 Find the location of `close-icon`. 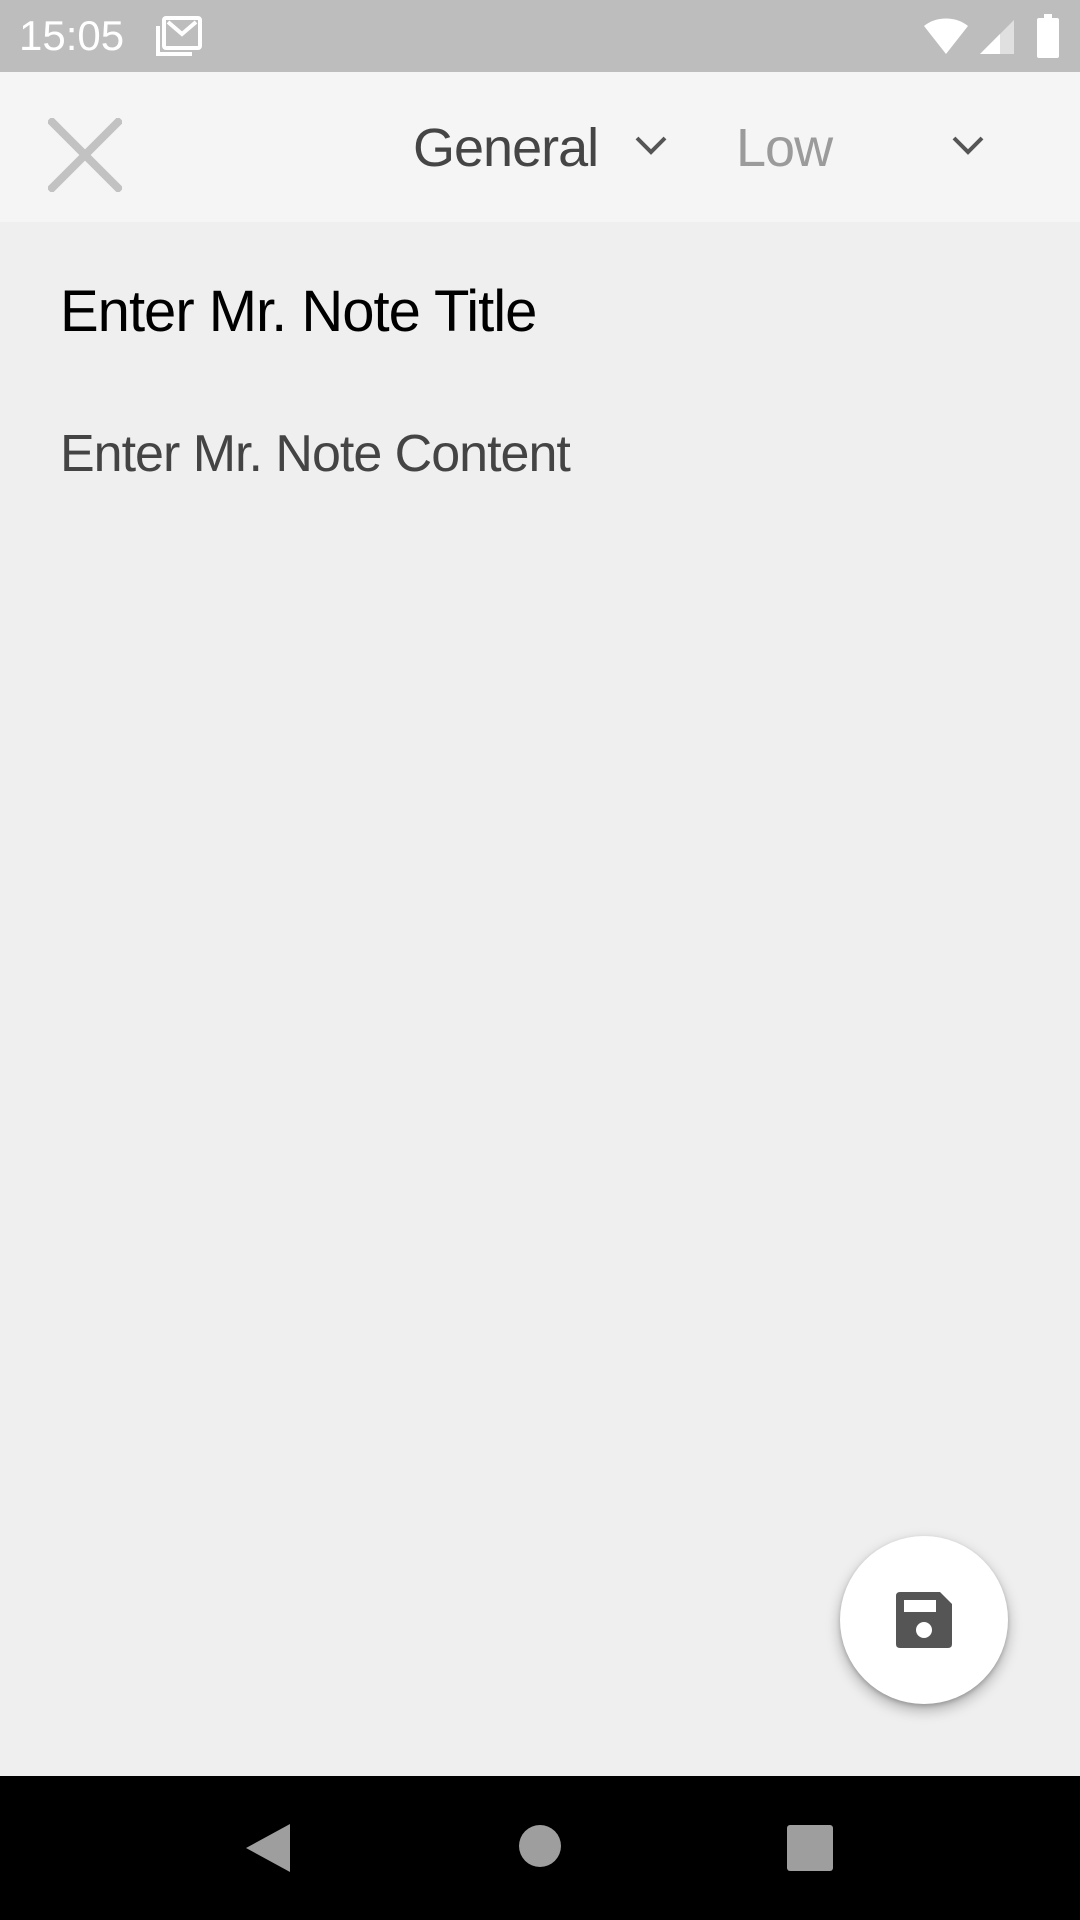

close-icon is located at coordinates (85, 155).